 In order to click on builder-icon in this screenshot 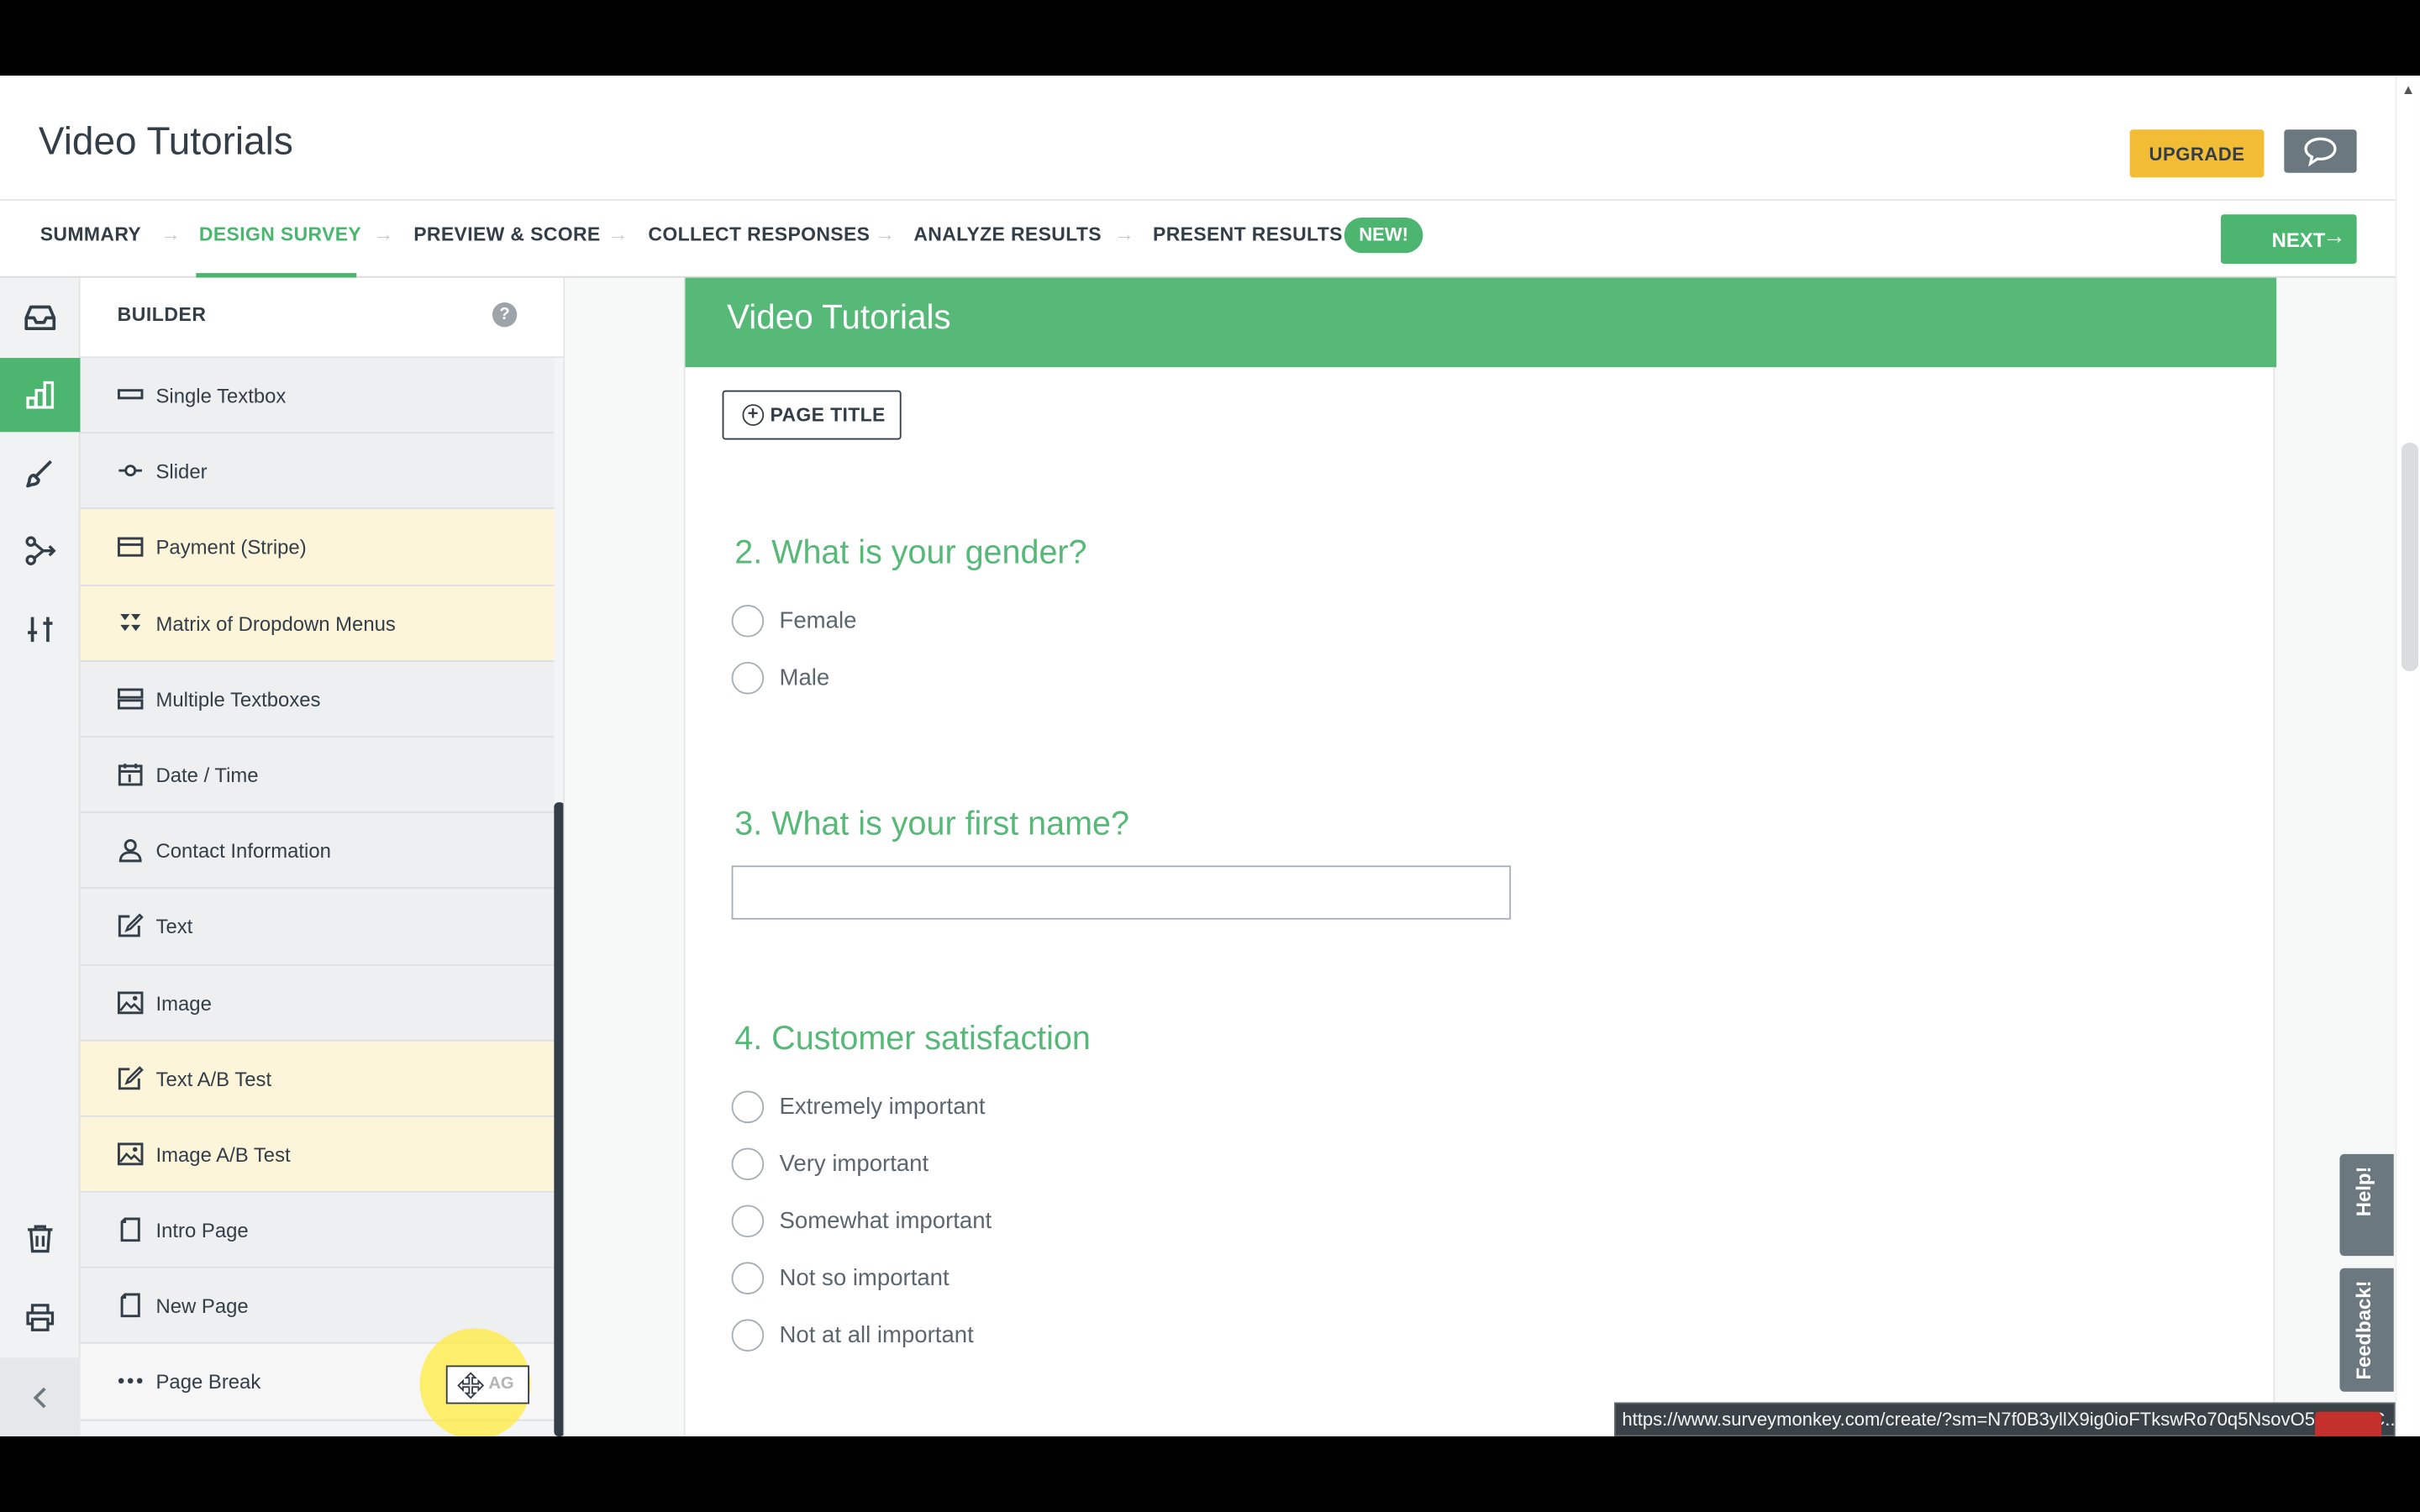, I will do `click(40, 395)`.